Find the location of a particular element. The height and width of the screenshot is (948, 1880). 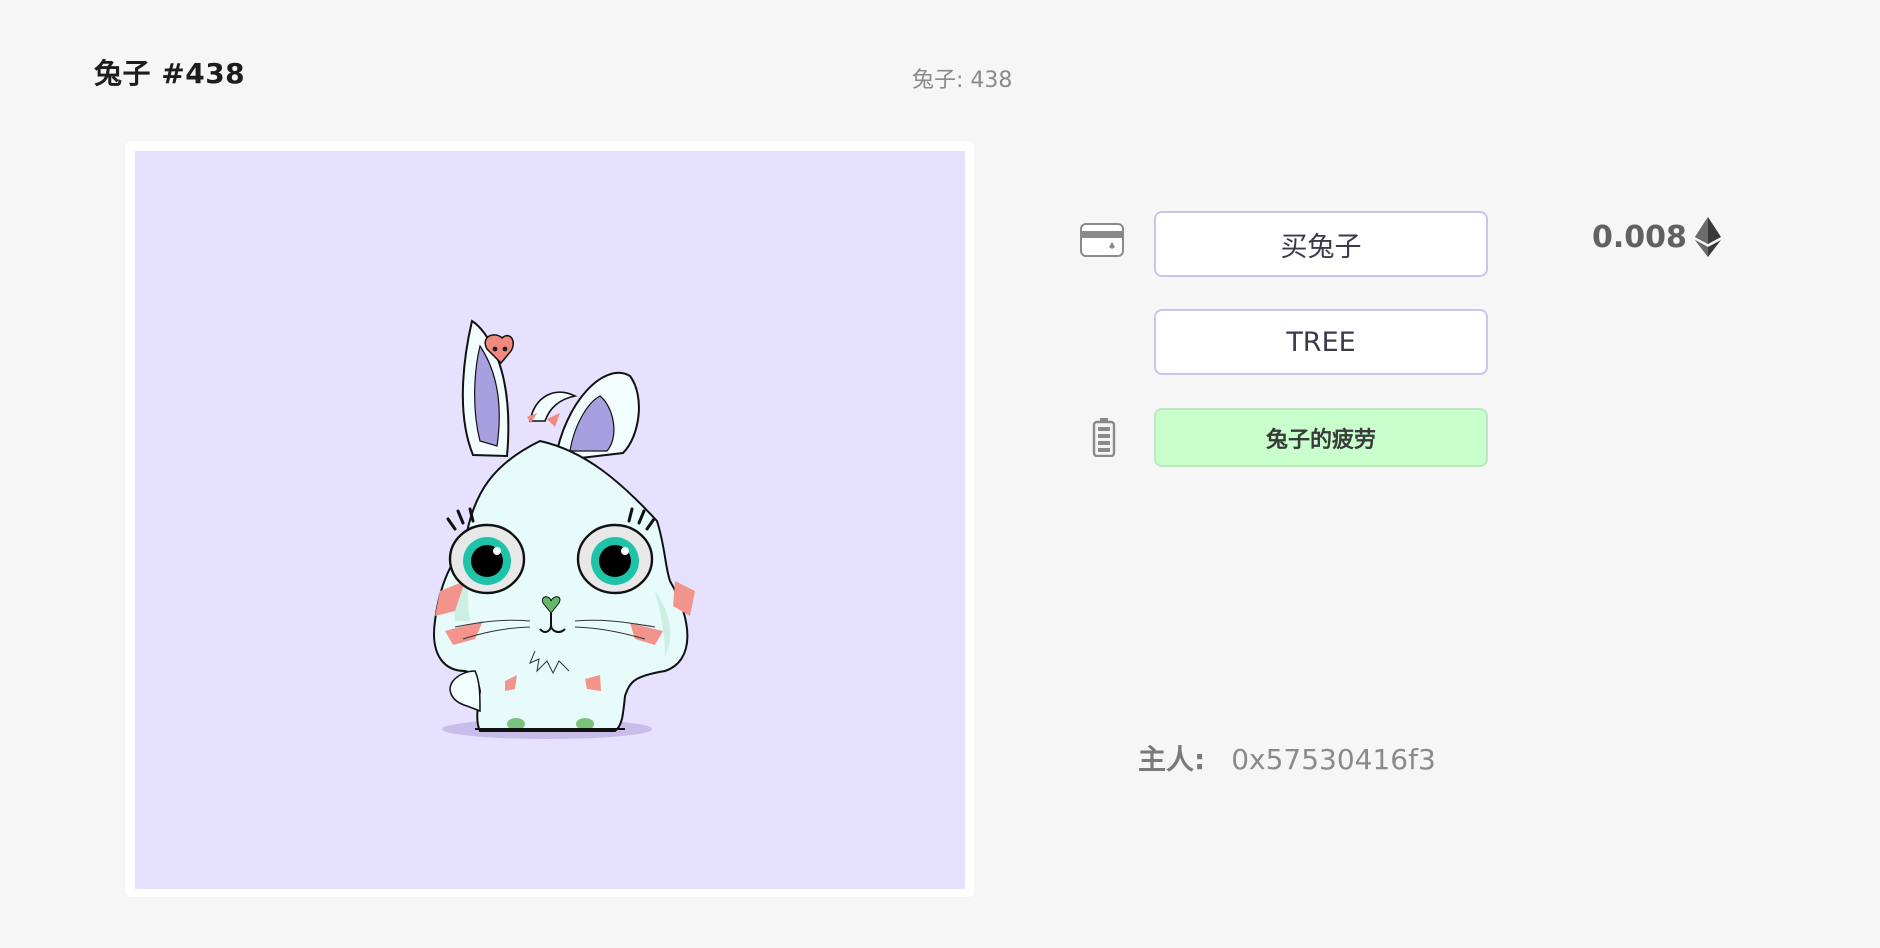

price-value: 0.008 is located at coordinates (1639, 237).